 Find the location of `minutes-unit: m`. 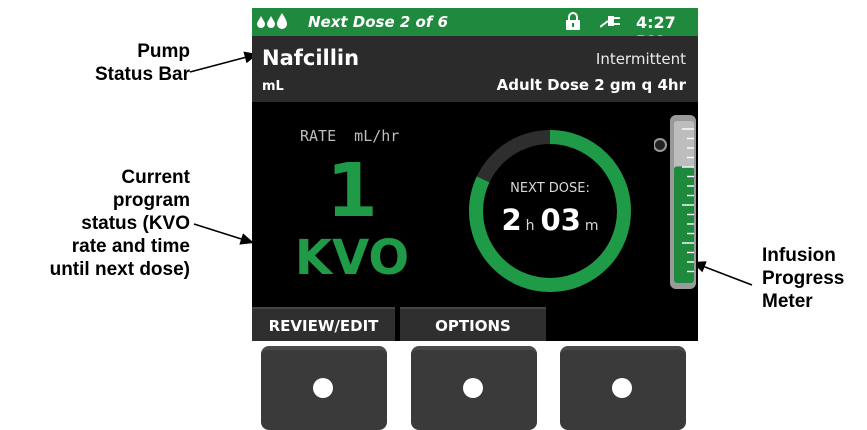

minutes-unit: m is located at coordinates (591, 226).